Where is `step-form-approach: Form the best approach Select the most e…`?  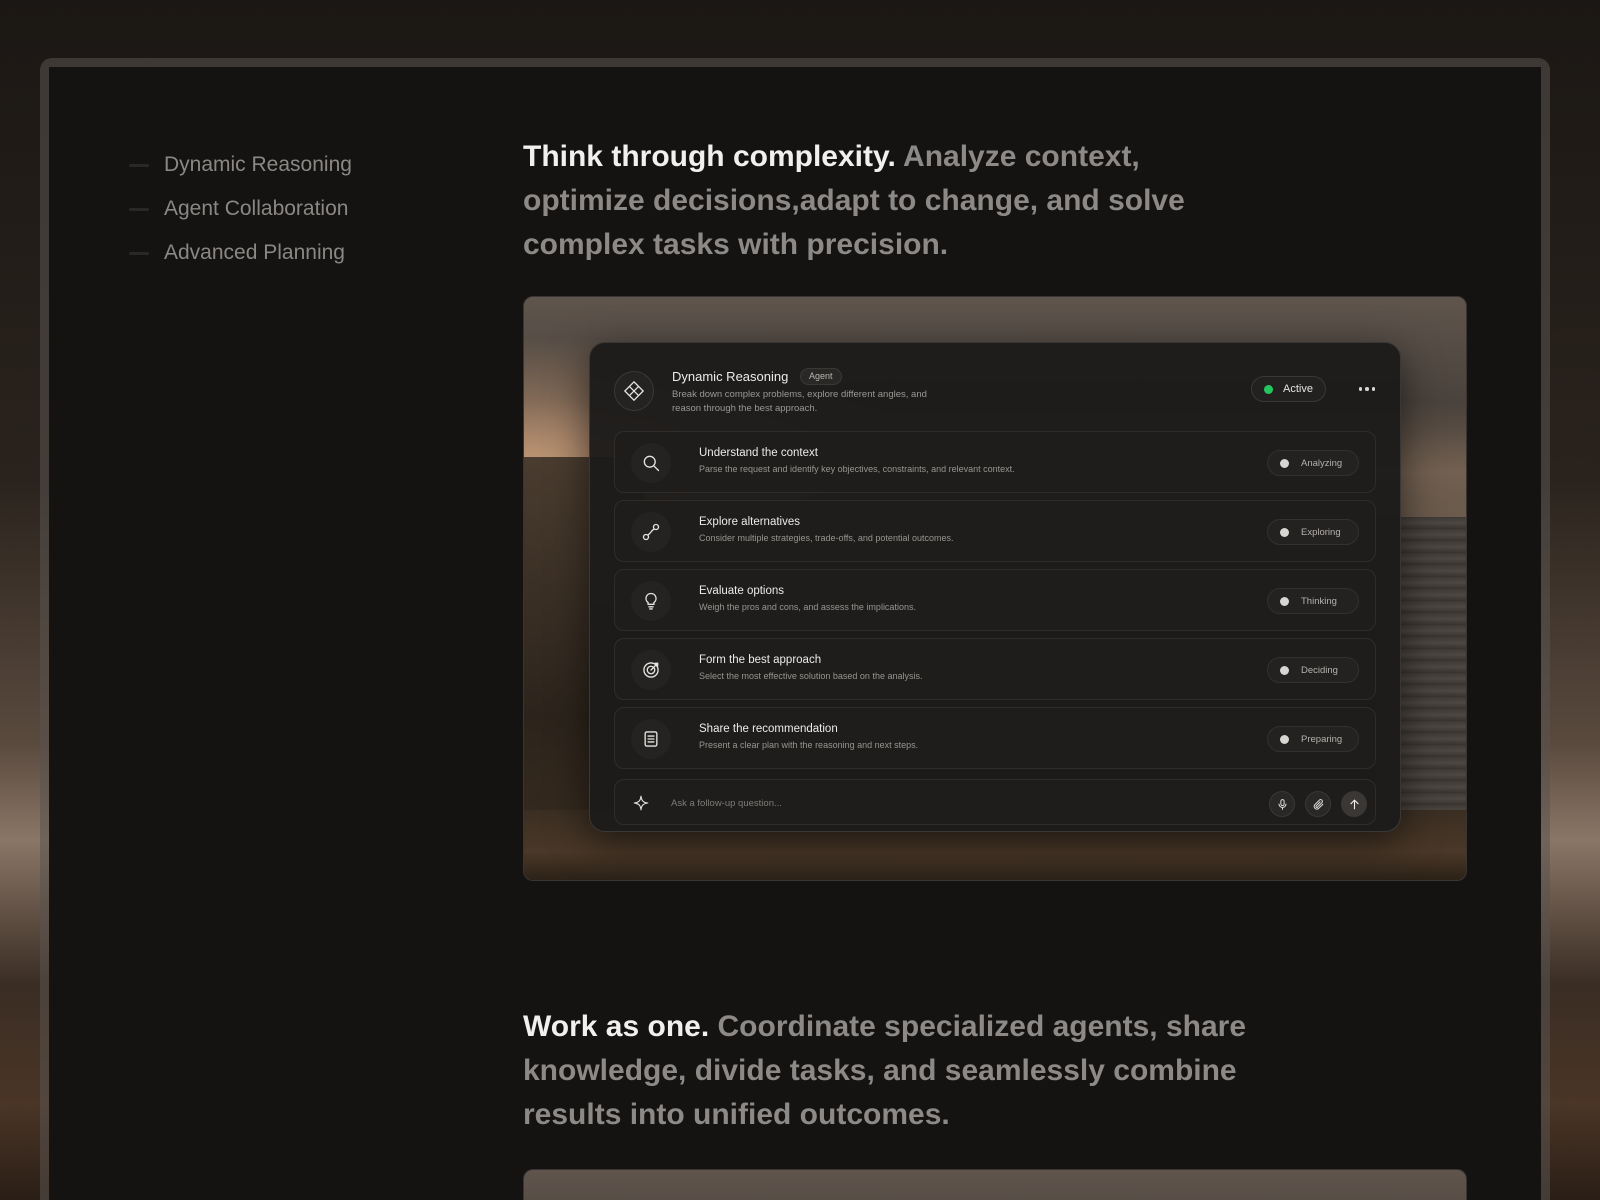
step-form-approach: Form the best approach Select the most e… is located at coordinates (995, 669).